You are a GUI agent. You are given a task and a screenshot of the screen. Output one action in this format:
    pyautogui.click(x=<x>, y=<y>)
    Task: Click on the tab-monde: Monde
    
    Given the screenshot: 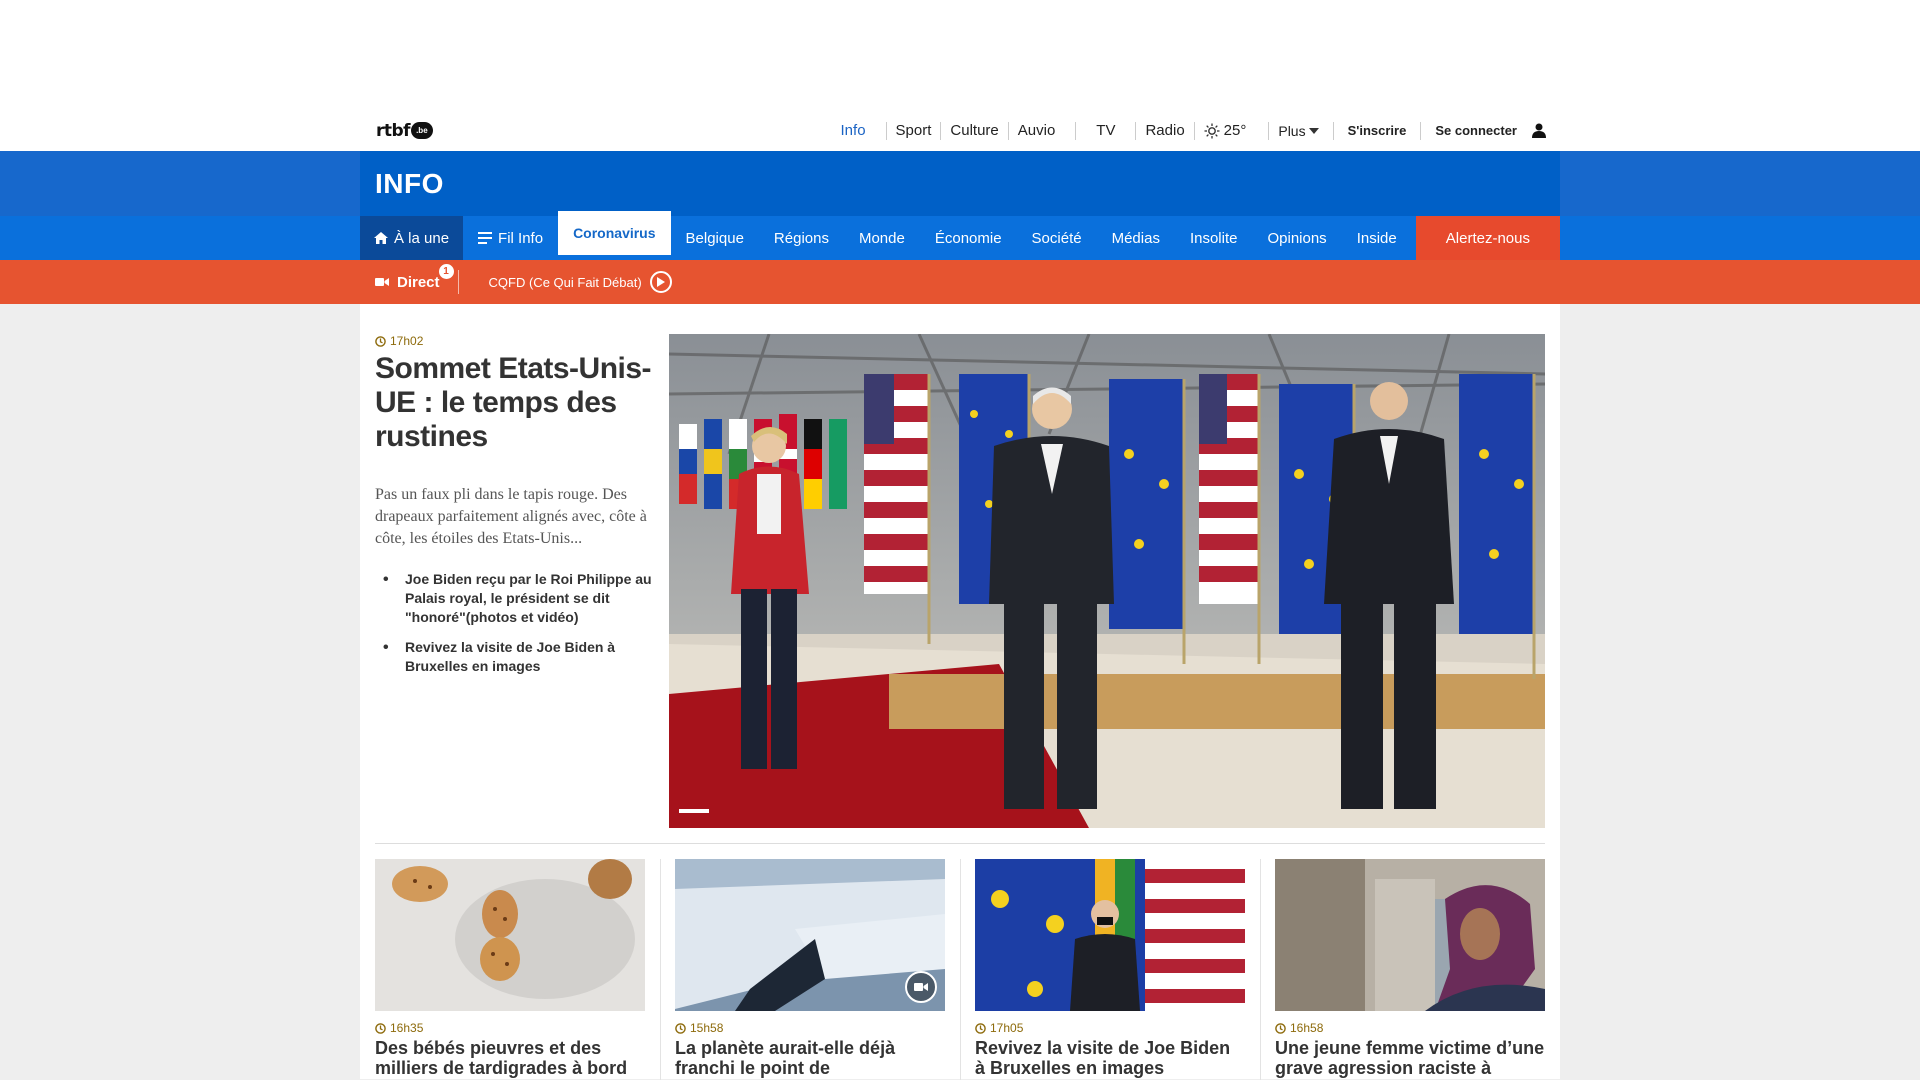 What is the action you would take?
    pyautogui.click(x=882, y=238)
    